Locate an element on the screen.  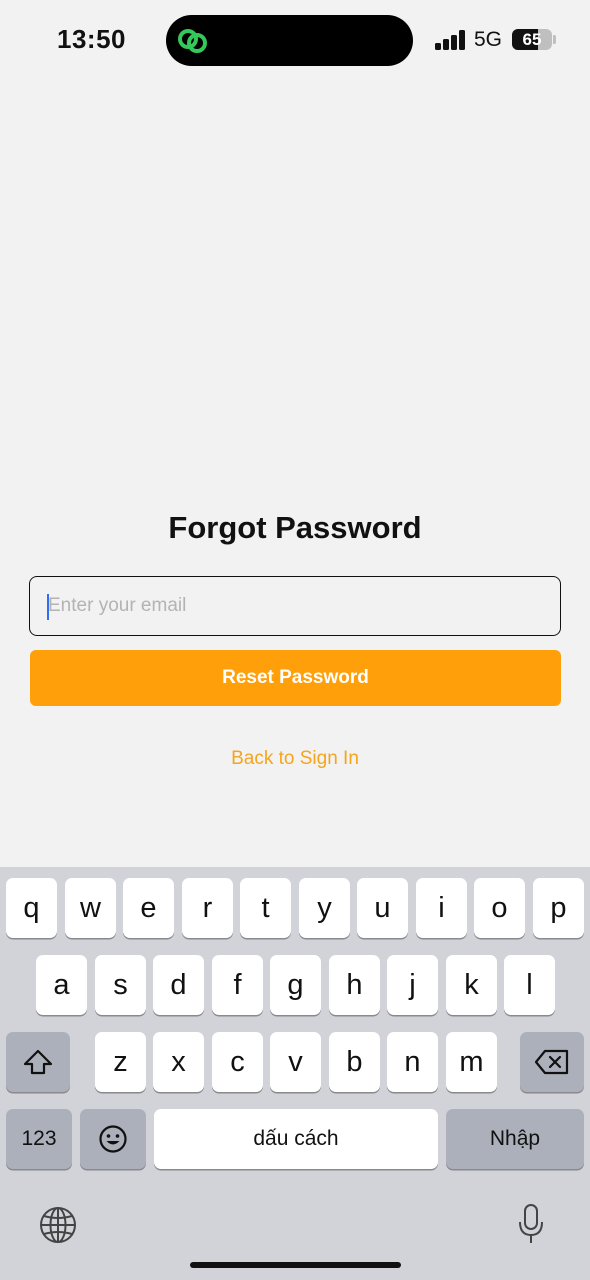
link-icon is located at coordinates (192, 41).